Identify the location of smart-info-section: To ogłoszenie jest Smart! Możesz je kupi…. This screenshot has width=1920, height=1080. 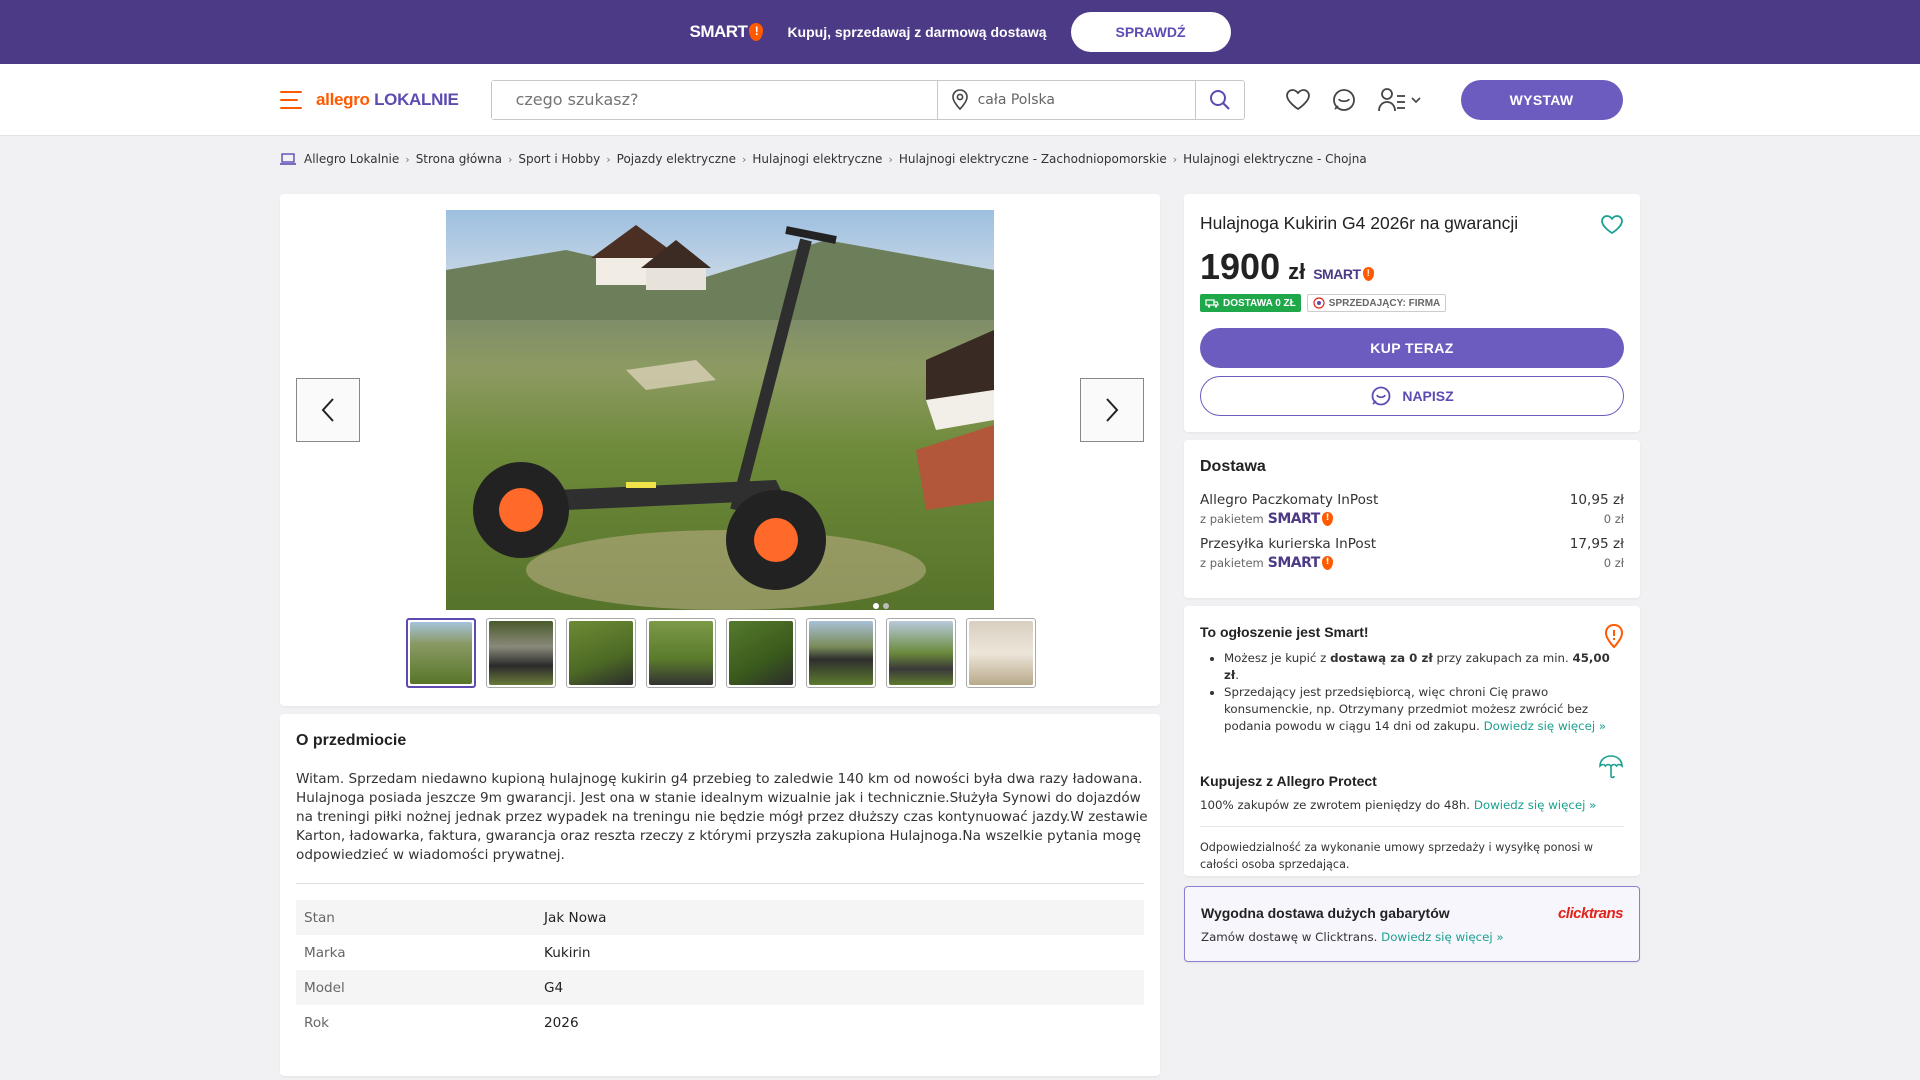
(1412, 741).